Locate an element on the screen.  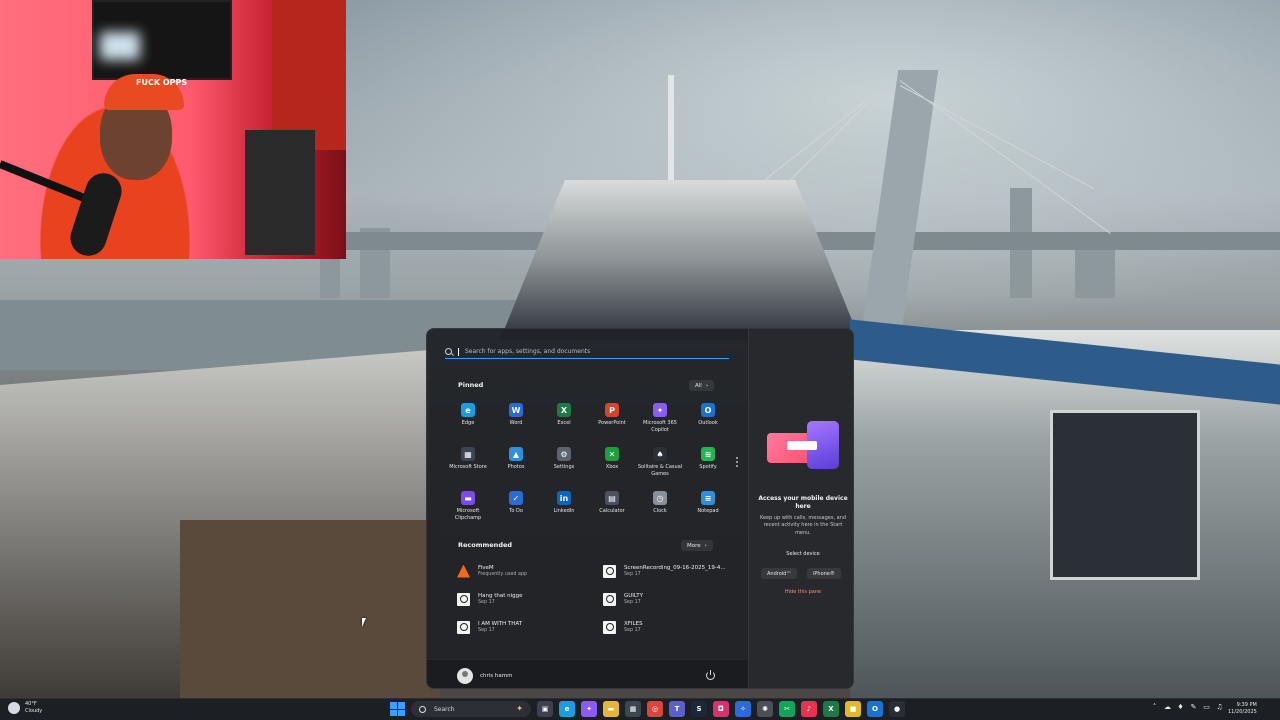
hide-pane-link: Hide this pane is located at coordinates (803, 592).